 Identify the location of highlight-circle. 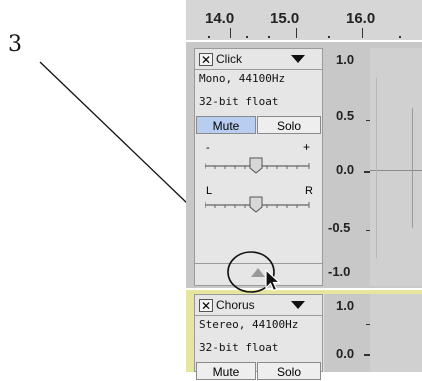
(251, 272).